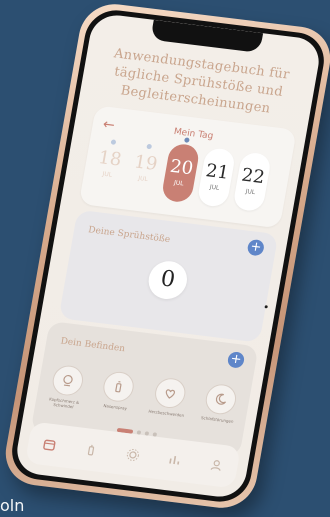 Image resolution: width=330 pixels, height=517 pixels. Describe the element at coordinates (216, 465) in the screenshot. I see `profile-icon` at that location.